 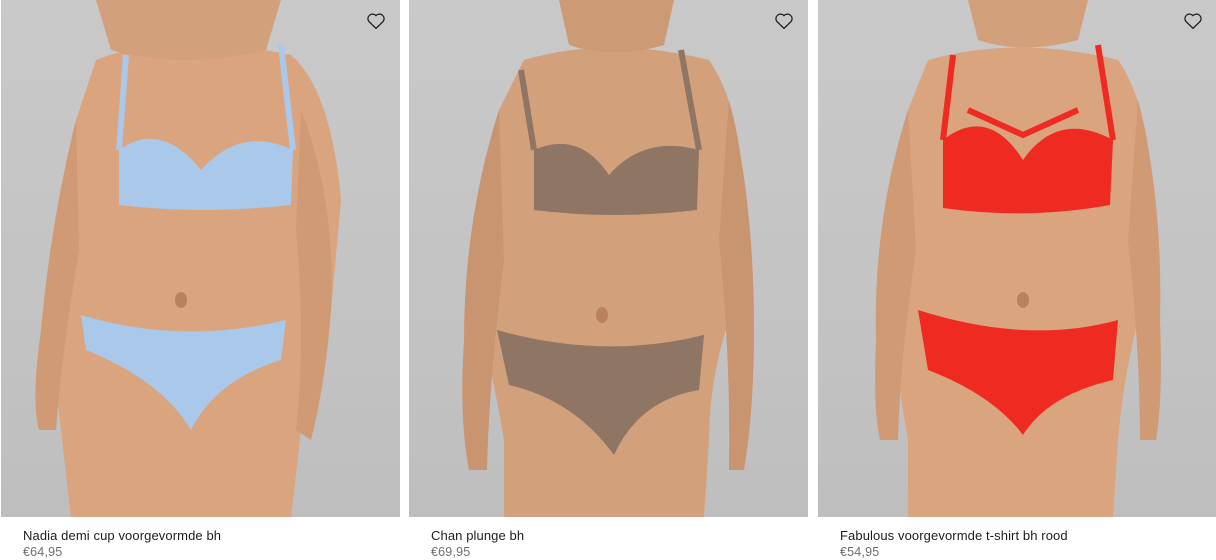 I want to click on product-price: €64,95, so click(x=43, y=552).